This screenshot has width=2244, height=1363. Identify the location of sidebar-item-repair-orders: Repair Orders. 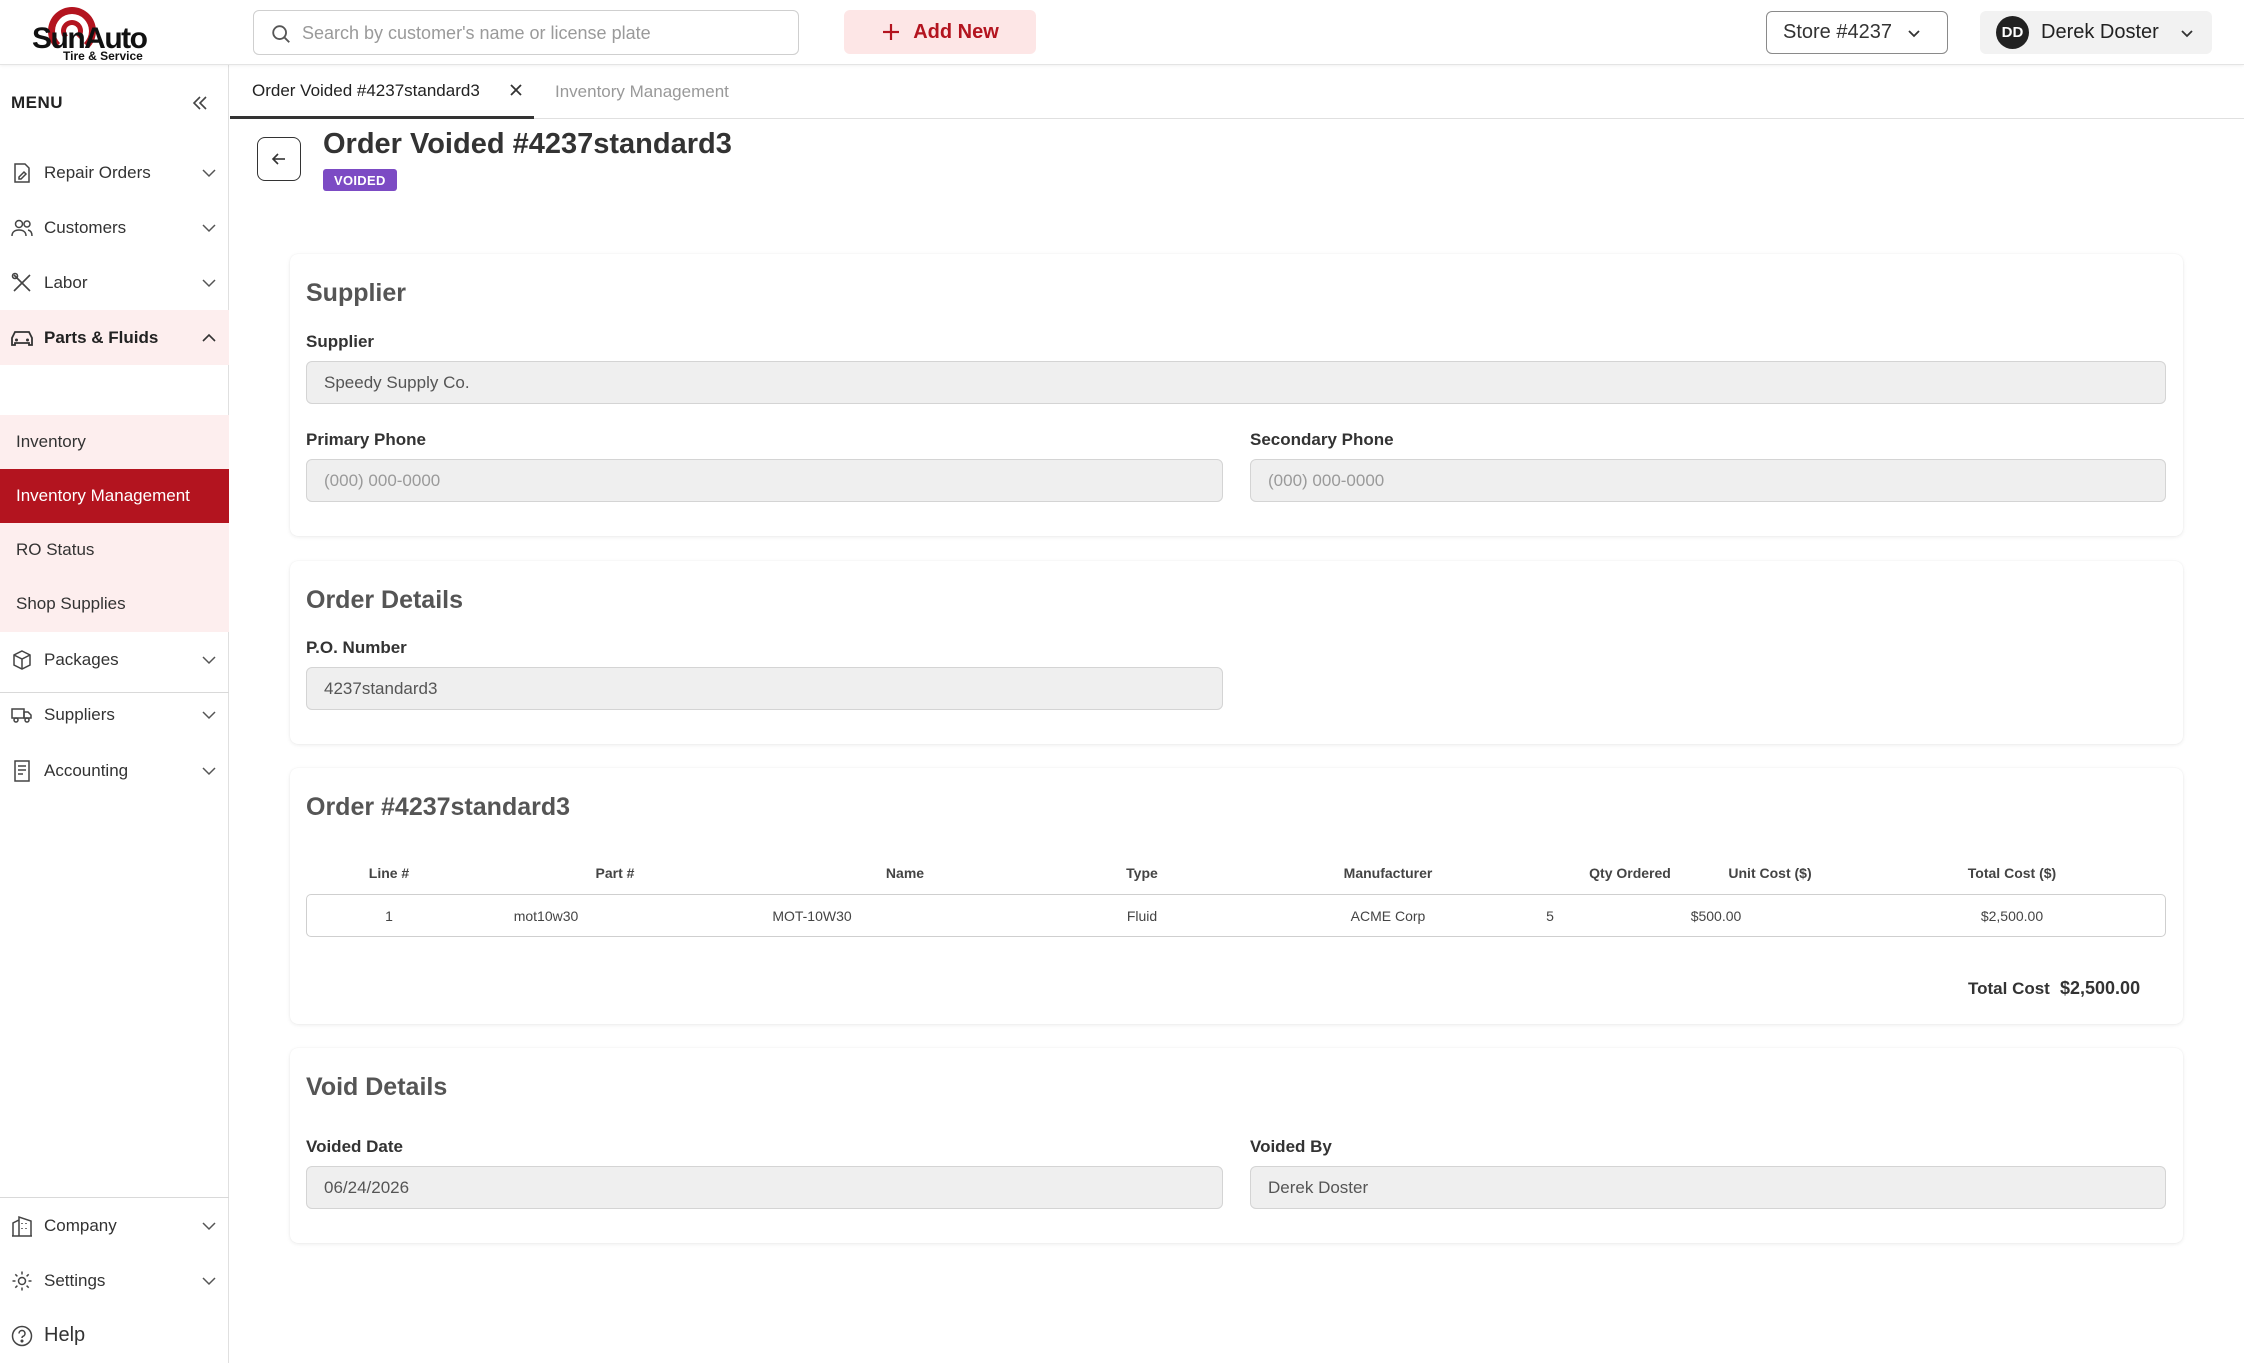
(114, 172).